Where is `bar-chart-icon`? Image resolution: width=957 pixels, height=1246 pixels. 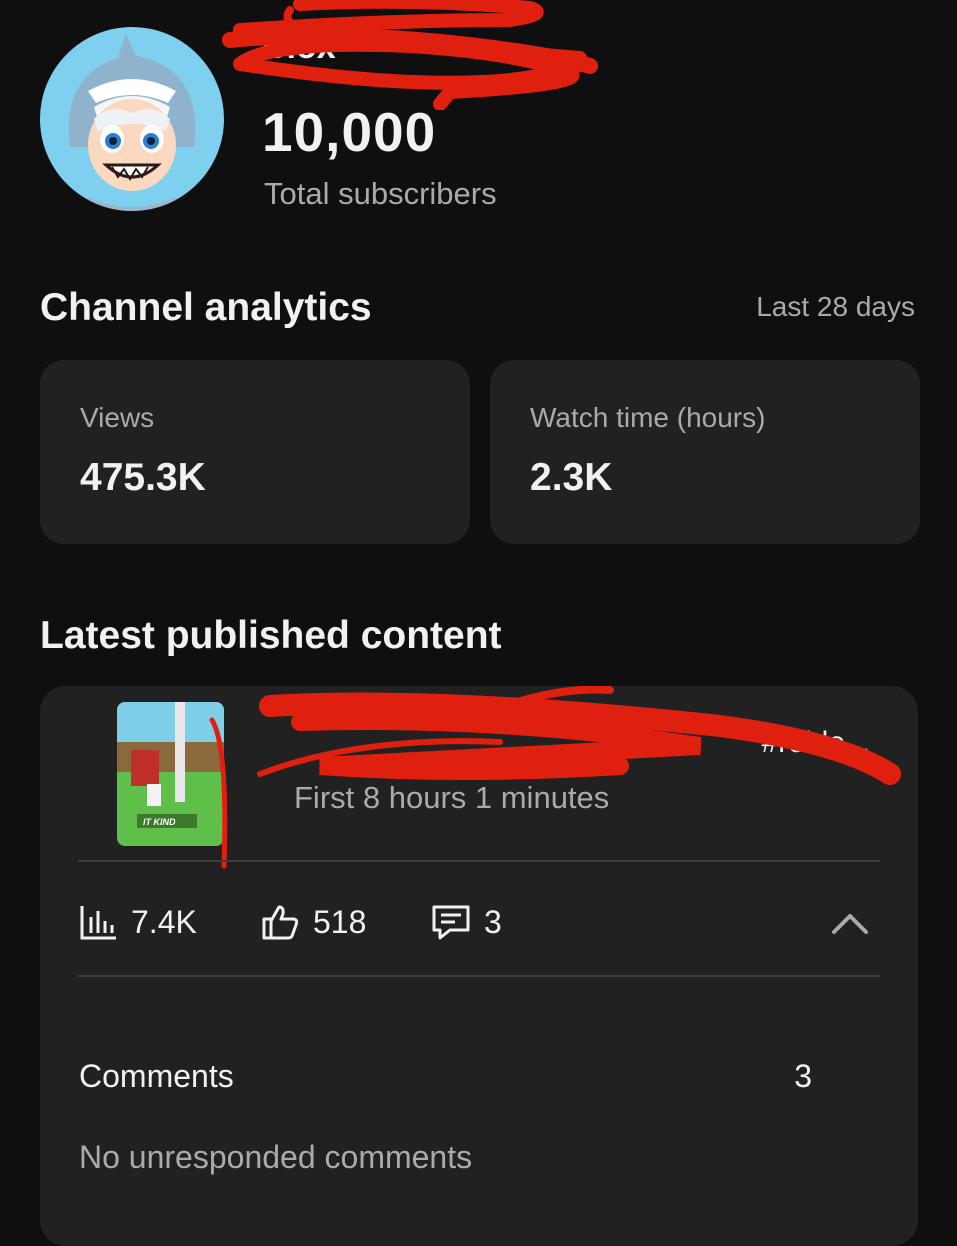 bar-chart-icon is located at coordinates (98, 923).